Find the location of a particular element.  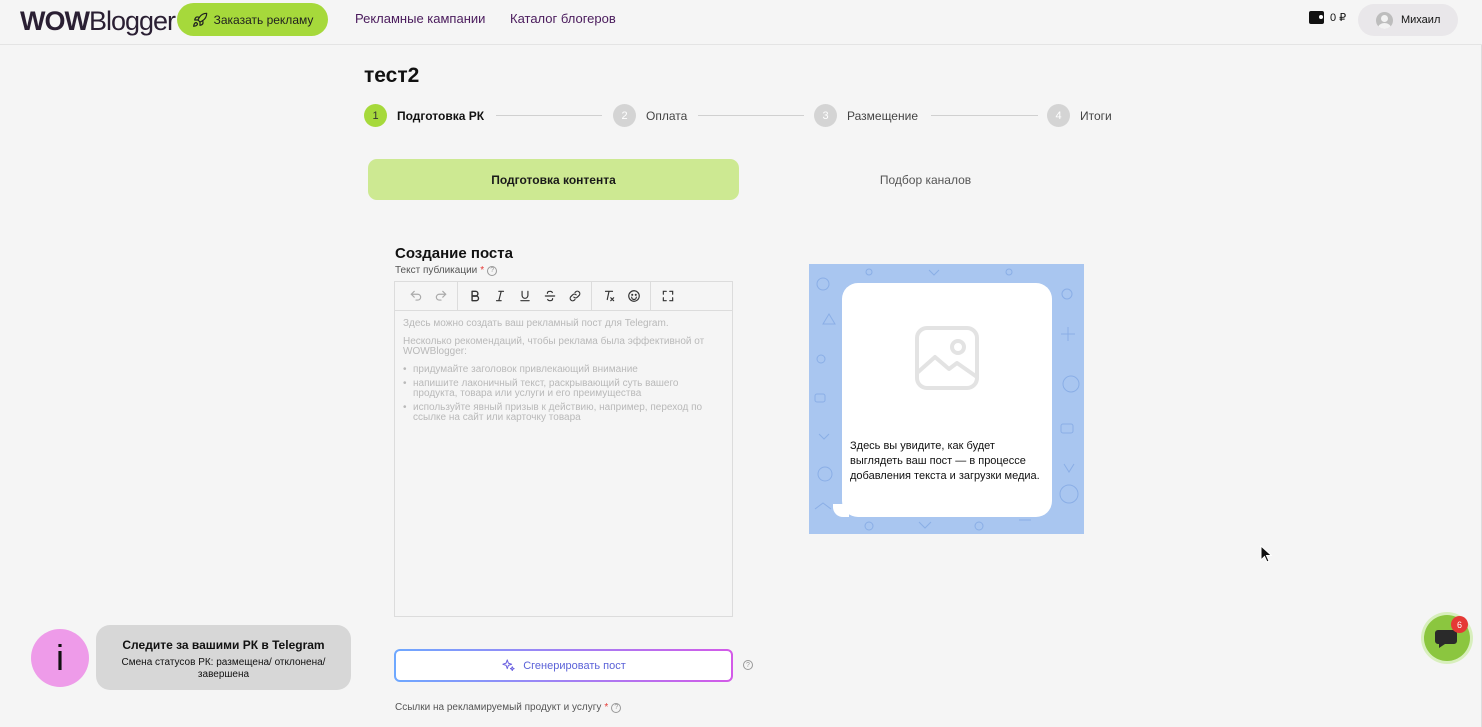

nav-campaigns: Рекламные кампании is located at coordinates (420, 18).